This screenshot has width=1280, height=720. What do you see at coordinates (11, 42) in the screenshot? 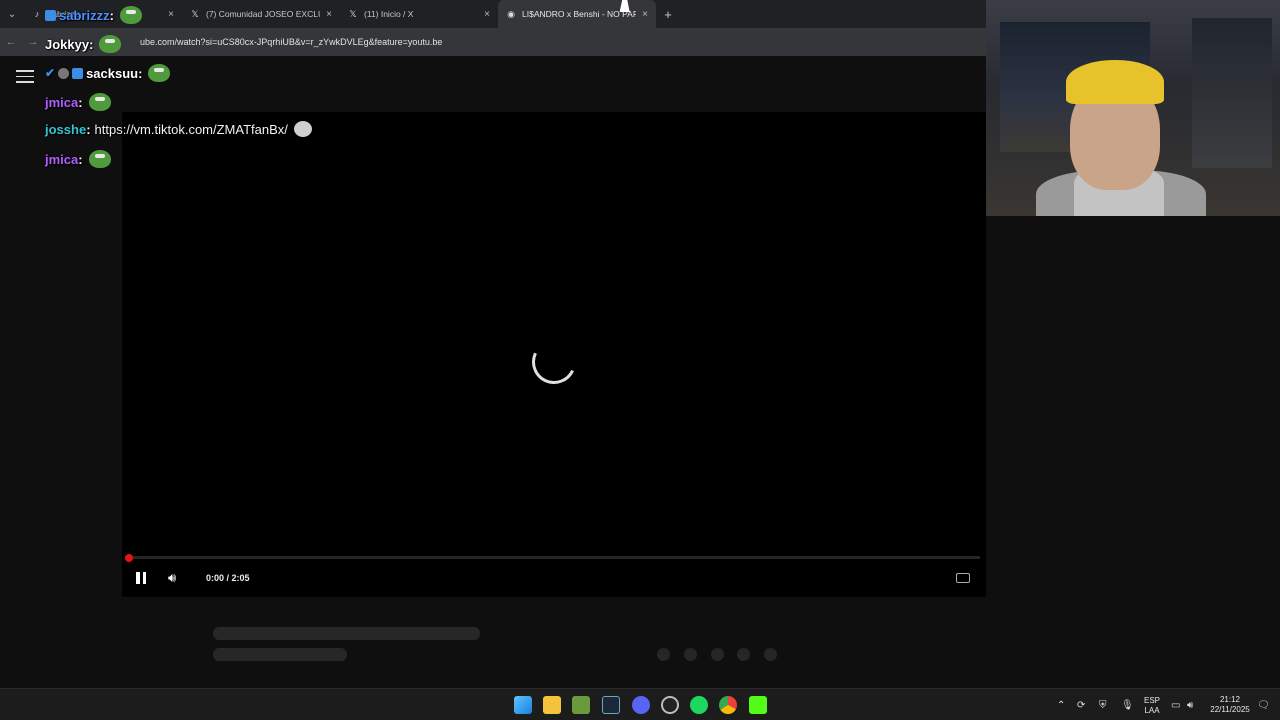
I see `back-arrow-icon: ←` at bounding box center [11, 42].